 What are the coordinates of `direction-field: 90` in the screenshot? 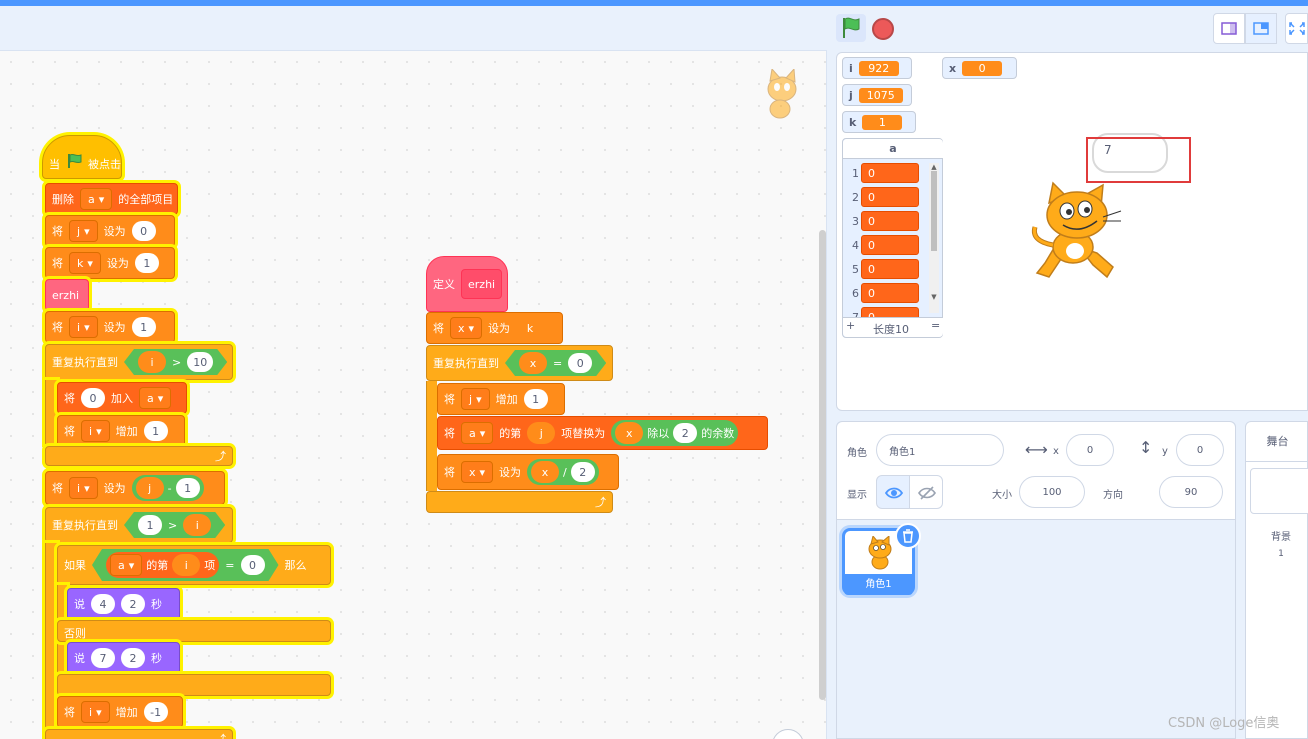 It's located at (1191, 492).